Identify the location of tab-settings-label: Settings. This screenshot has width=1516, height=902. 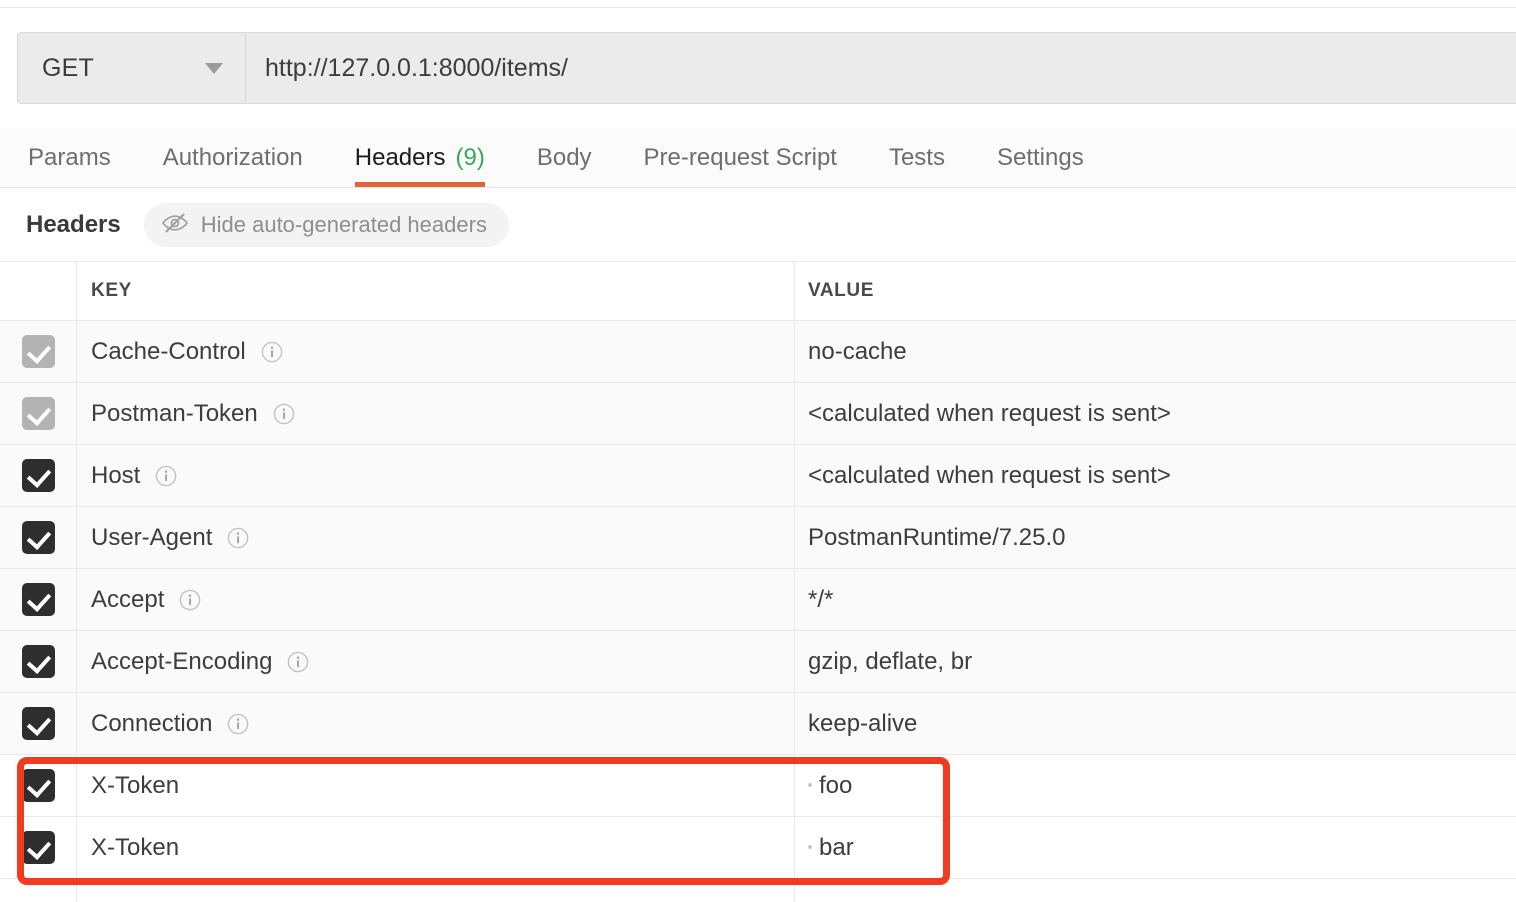
(1040, 157).